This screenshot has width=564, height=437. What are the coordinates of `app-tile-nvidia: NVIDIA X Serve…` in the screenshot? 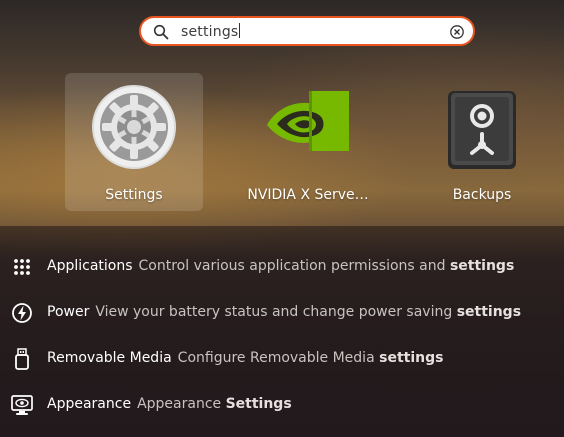 It's located at (308, 142).